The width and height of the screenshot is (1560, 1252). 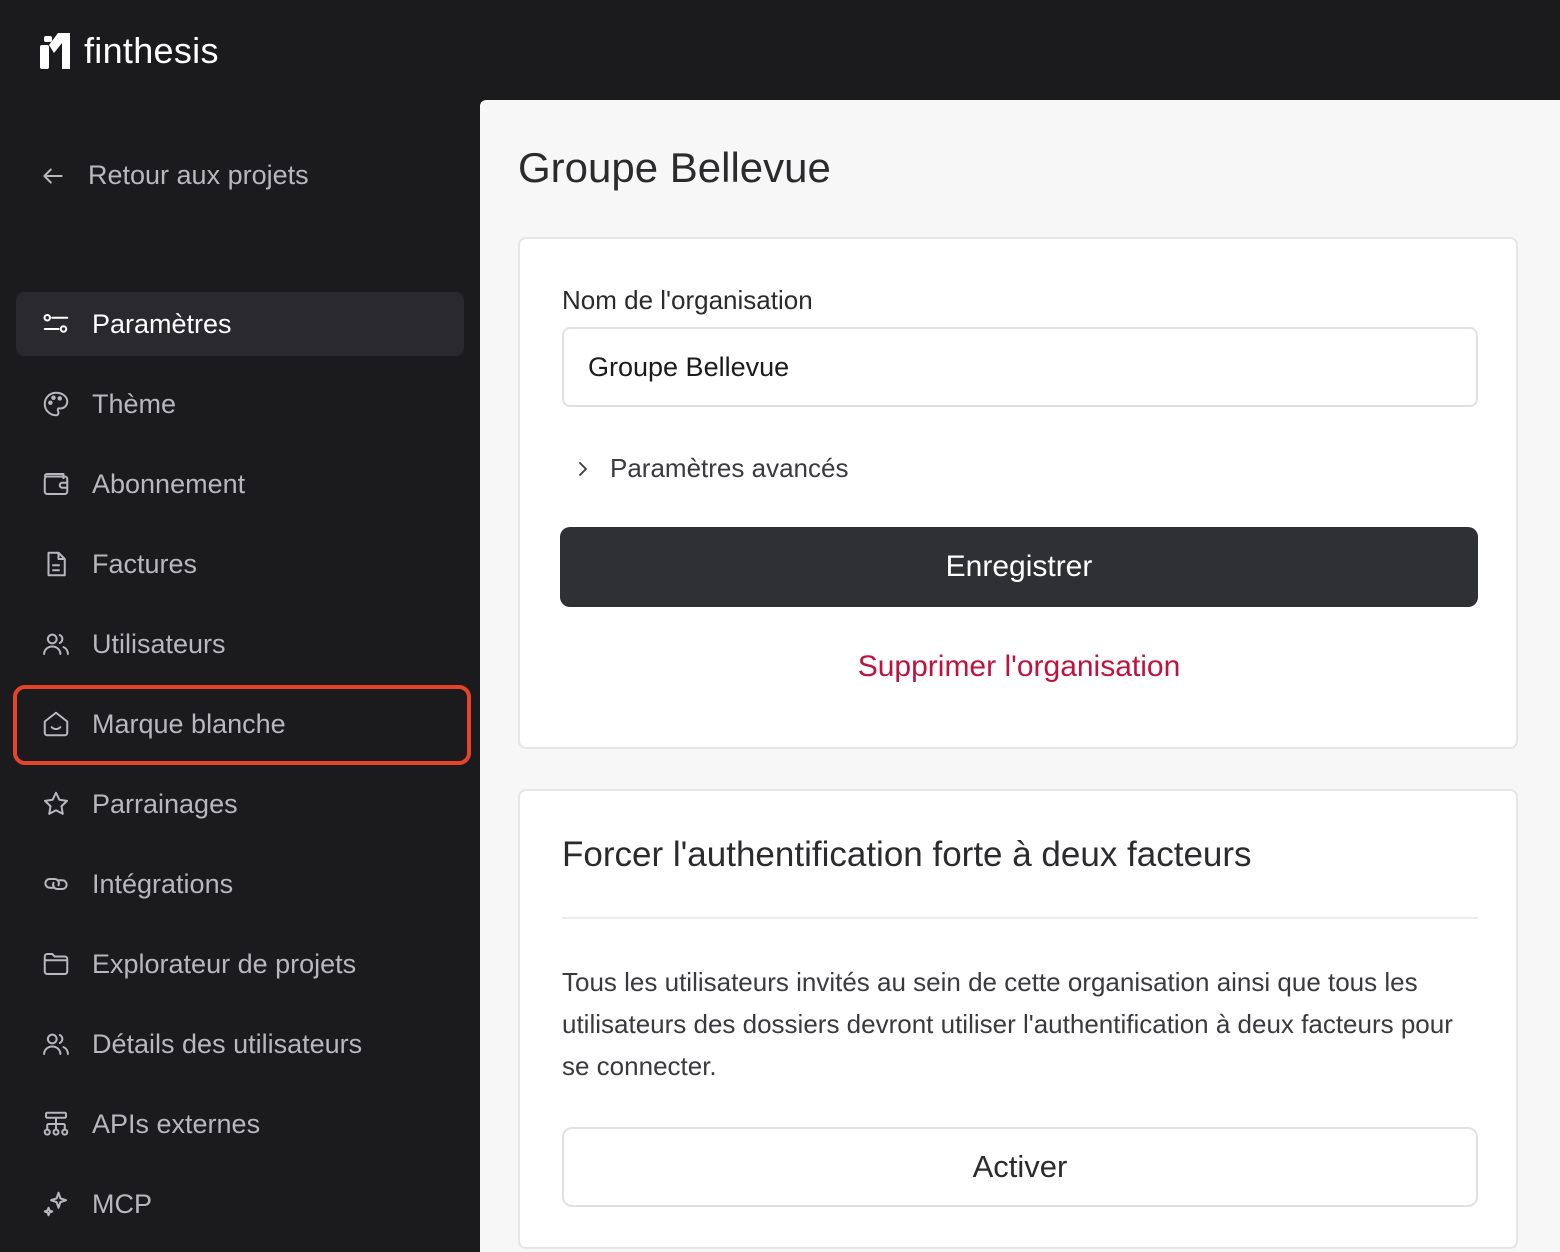 I want to click on delete-organization-button: Supprimer l'organisation, so click(x=1019, y=667).